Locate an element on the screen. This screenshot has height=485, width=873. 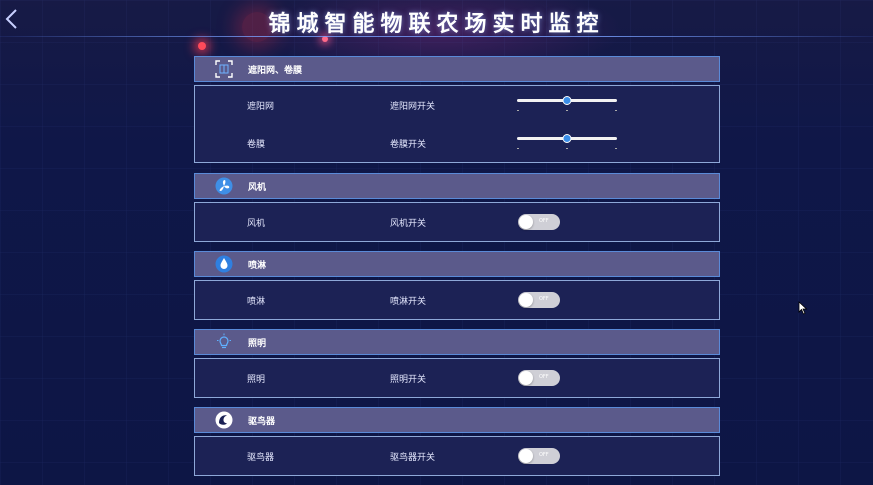
control-row: 喷淋 喷淋开关 OFF is located at coordinates (457, 300).